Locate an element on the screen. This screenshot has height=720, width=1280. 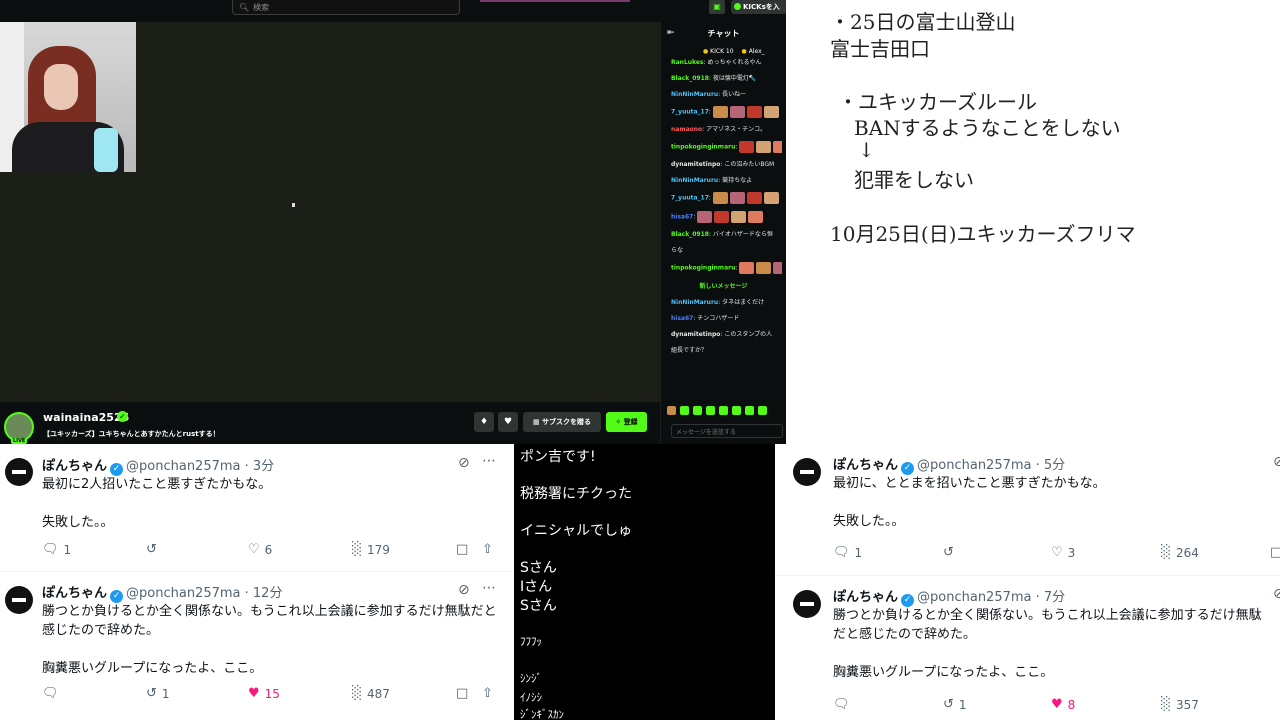
tweet-time: 3分 is located at coordinates (263, 466).